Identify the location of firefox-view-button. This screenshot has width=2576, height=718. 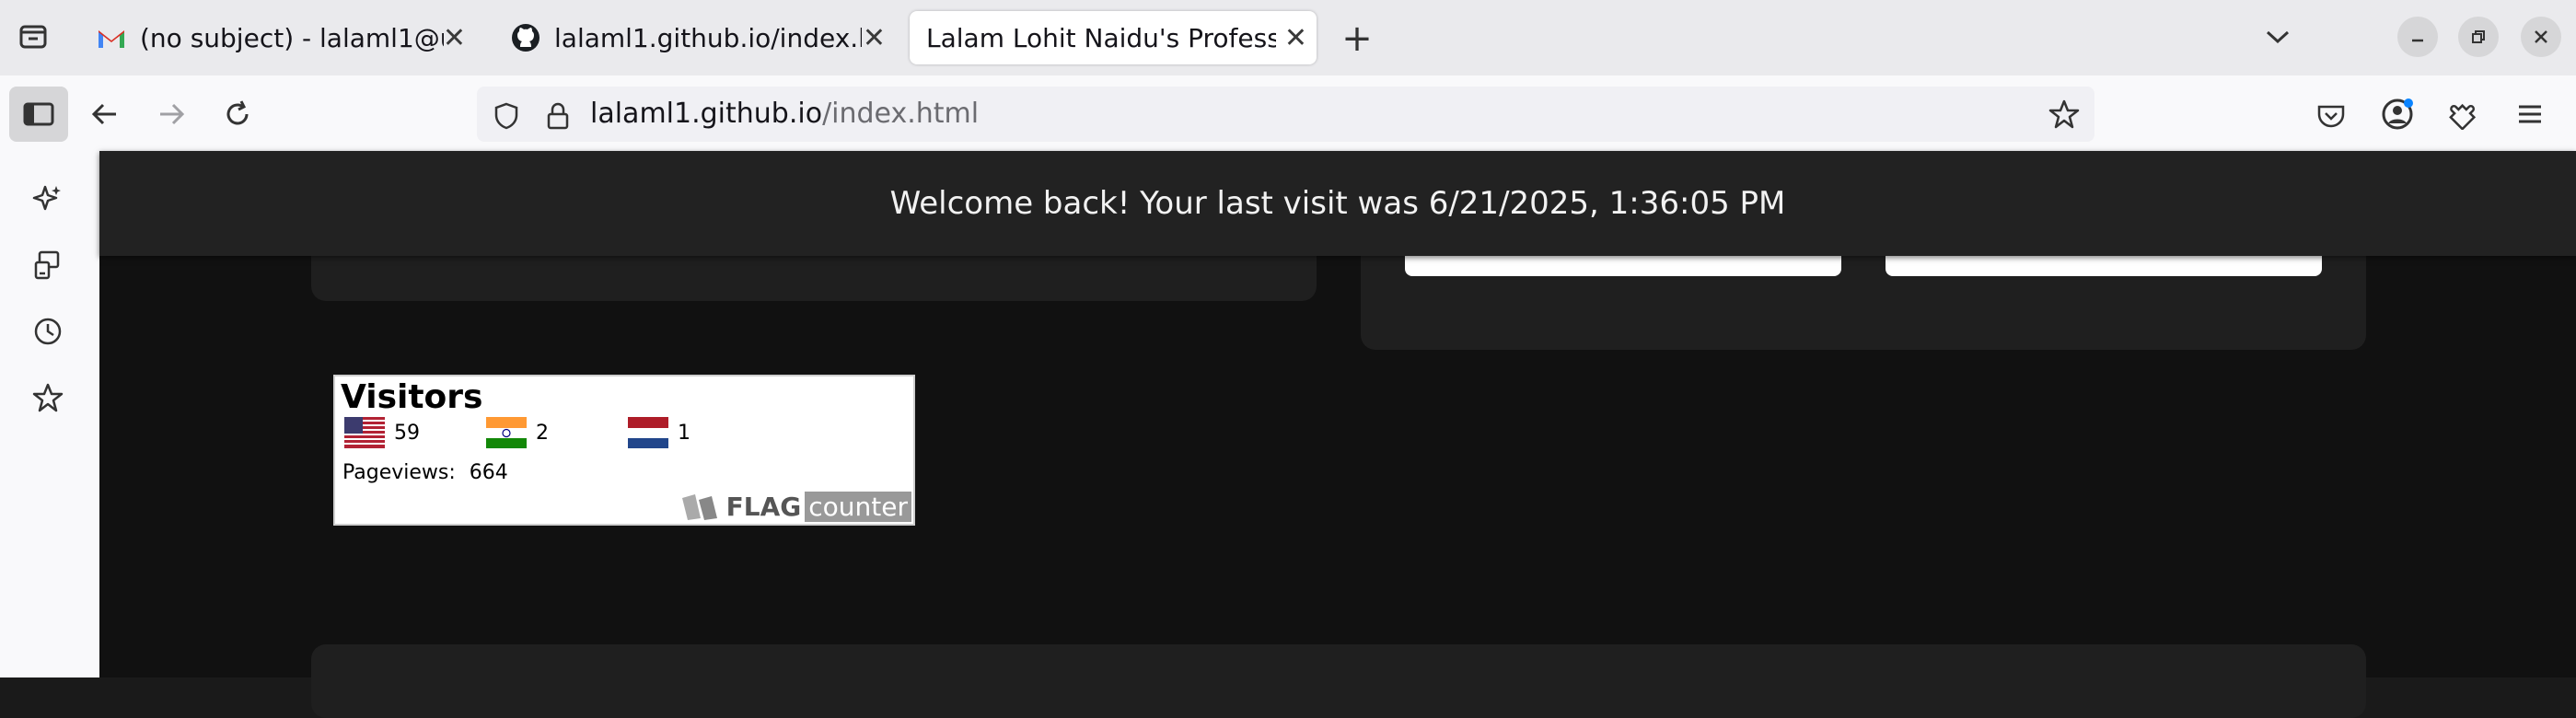
(33, 36).